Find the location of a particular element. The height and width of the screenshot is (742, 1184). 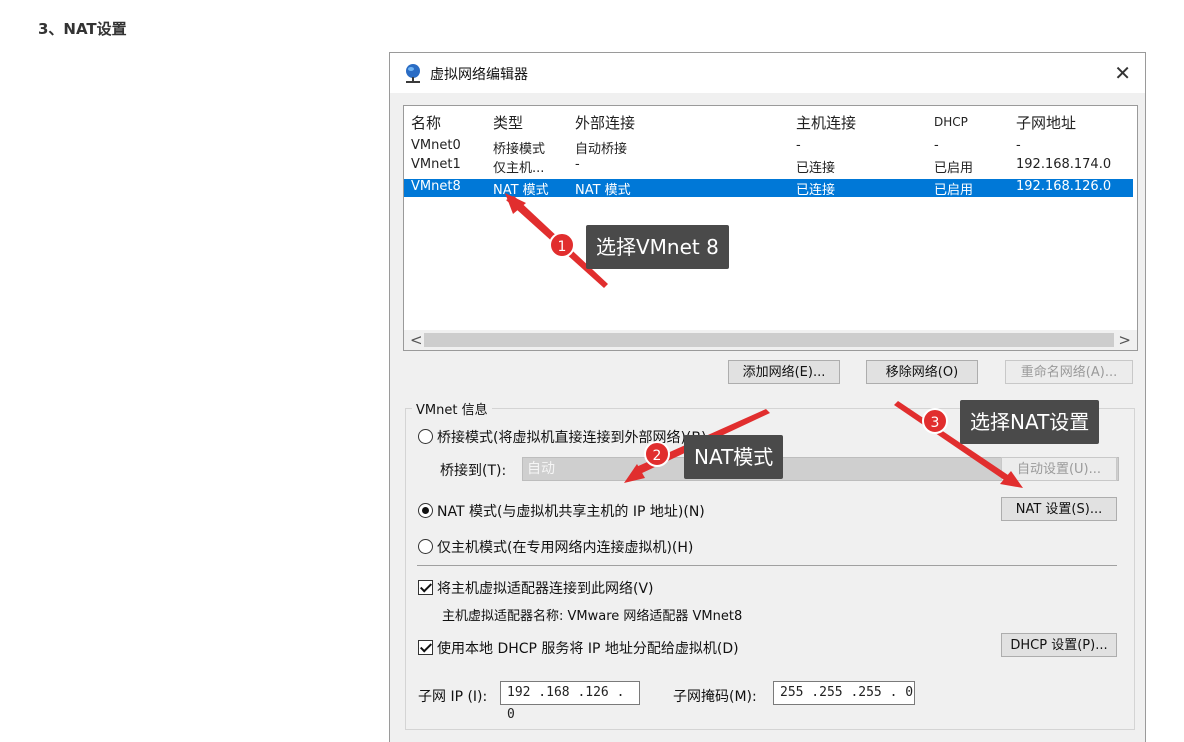

step-tip-3: 选择NAT设置 is located at coordinates (1030, 422).